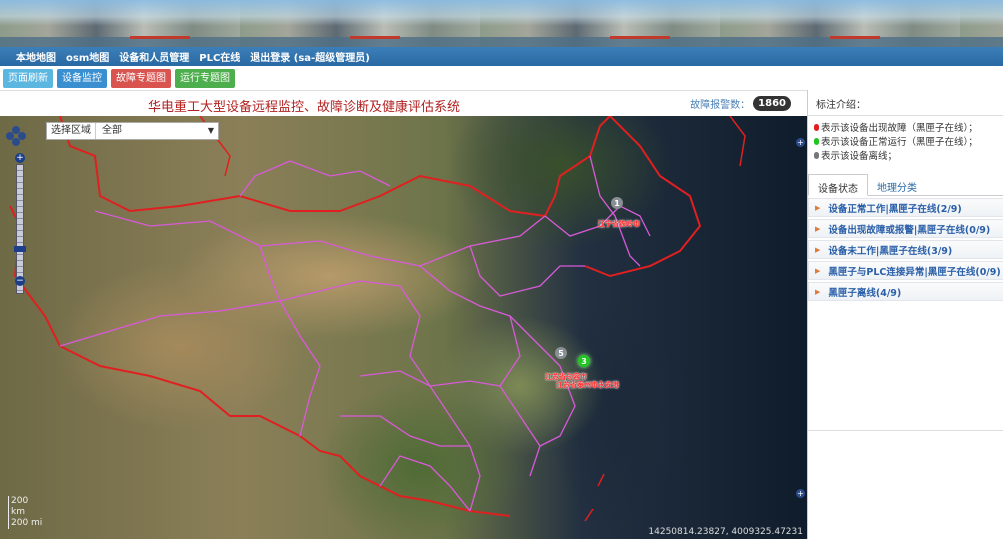  What do you see at coordinates (899, 142) in the screenshot?
I see `legend-text: 表示该设备正常运行（黑匣子在线）；` at bounding box center [899, 142].